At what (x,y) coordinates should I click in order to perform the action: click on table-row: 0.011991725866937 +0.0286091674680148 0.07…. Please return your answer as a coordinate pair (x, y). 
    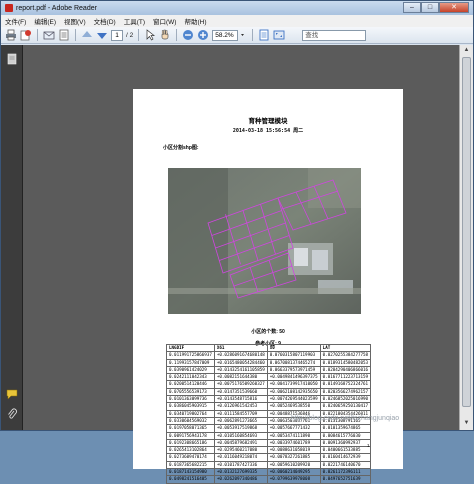
    Looking at the image, I should click on (269, 355).